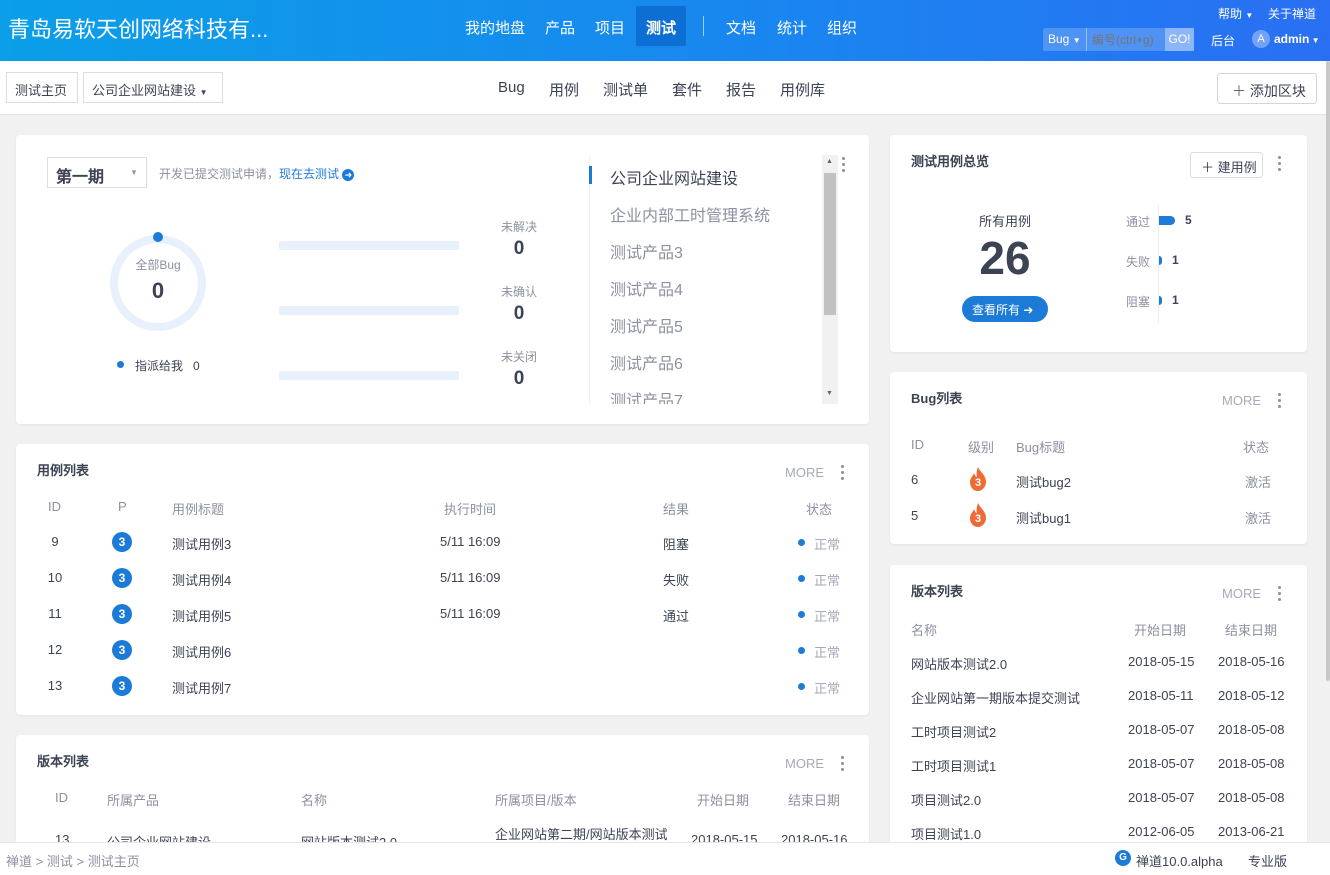 The image size is (1330, 875). I want to click on build-list-more-link: MORE, so click(804, 763).